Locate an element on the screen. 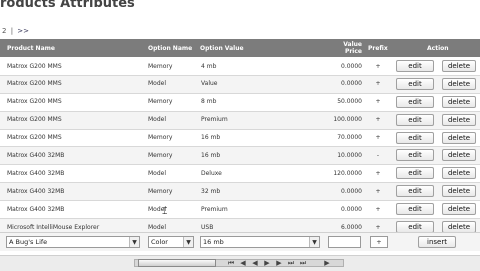  header-value-price-line1: Value is located at coordinates (352, 44).